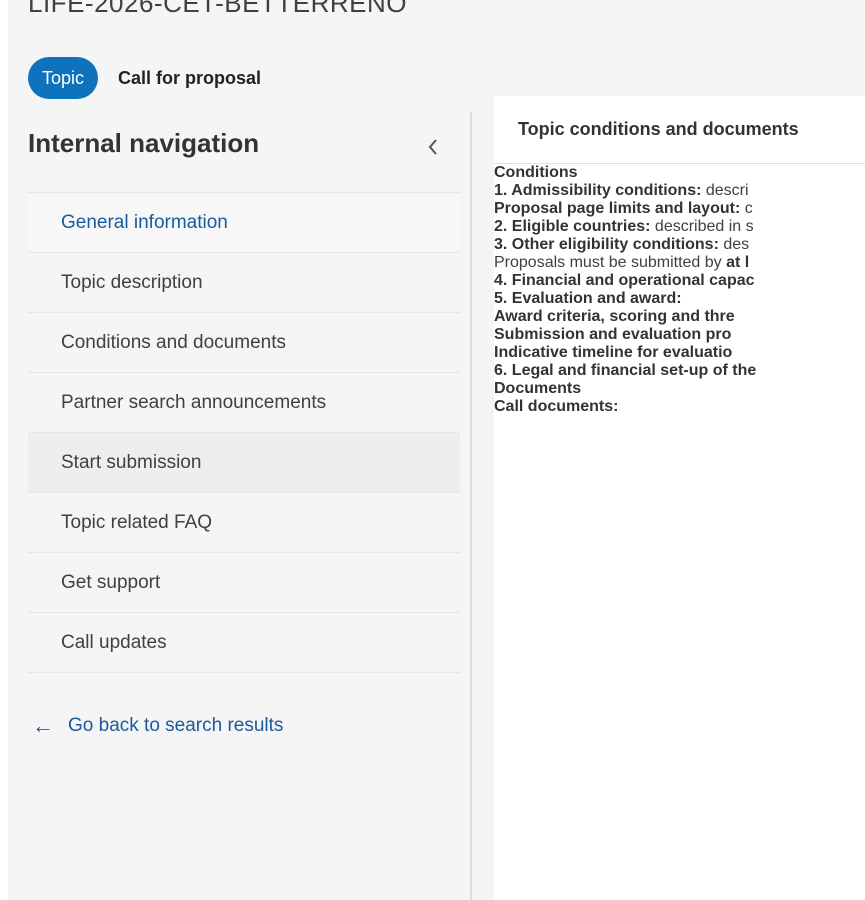 The height and width of the screenshot is (900, 865). I want to click on tab-call-for-proposal: Call for proposal, so click(189, 78).